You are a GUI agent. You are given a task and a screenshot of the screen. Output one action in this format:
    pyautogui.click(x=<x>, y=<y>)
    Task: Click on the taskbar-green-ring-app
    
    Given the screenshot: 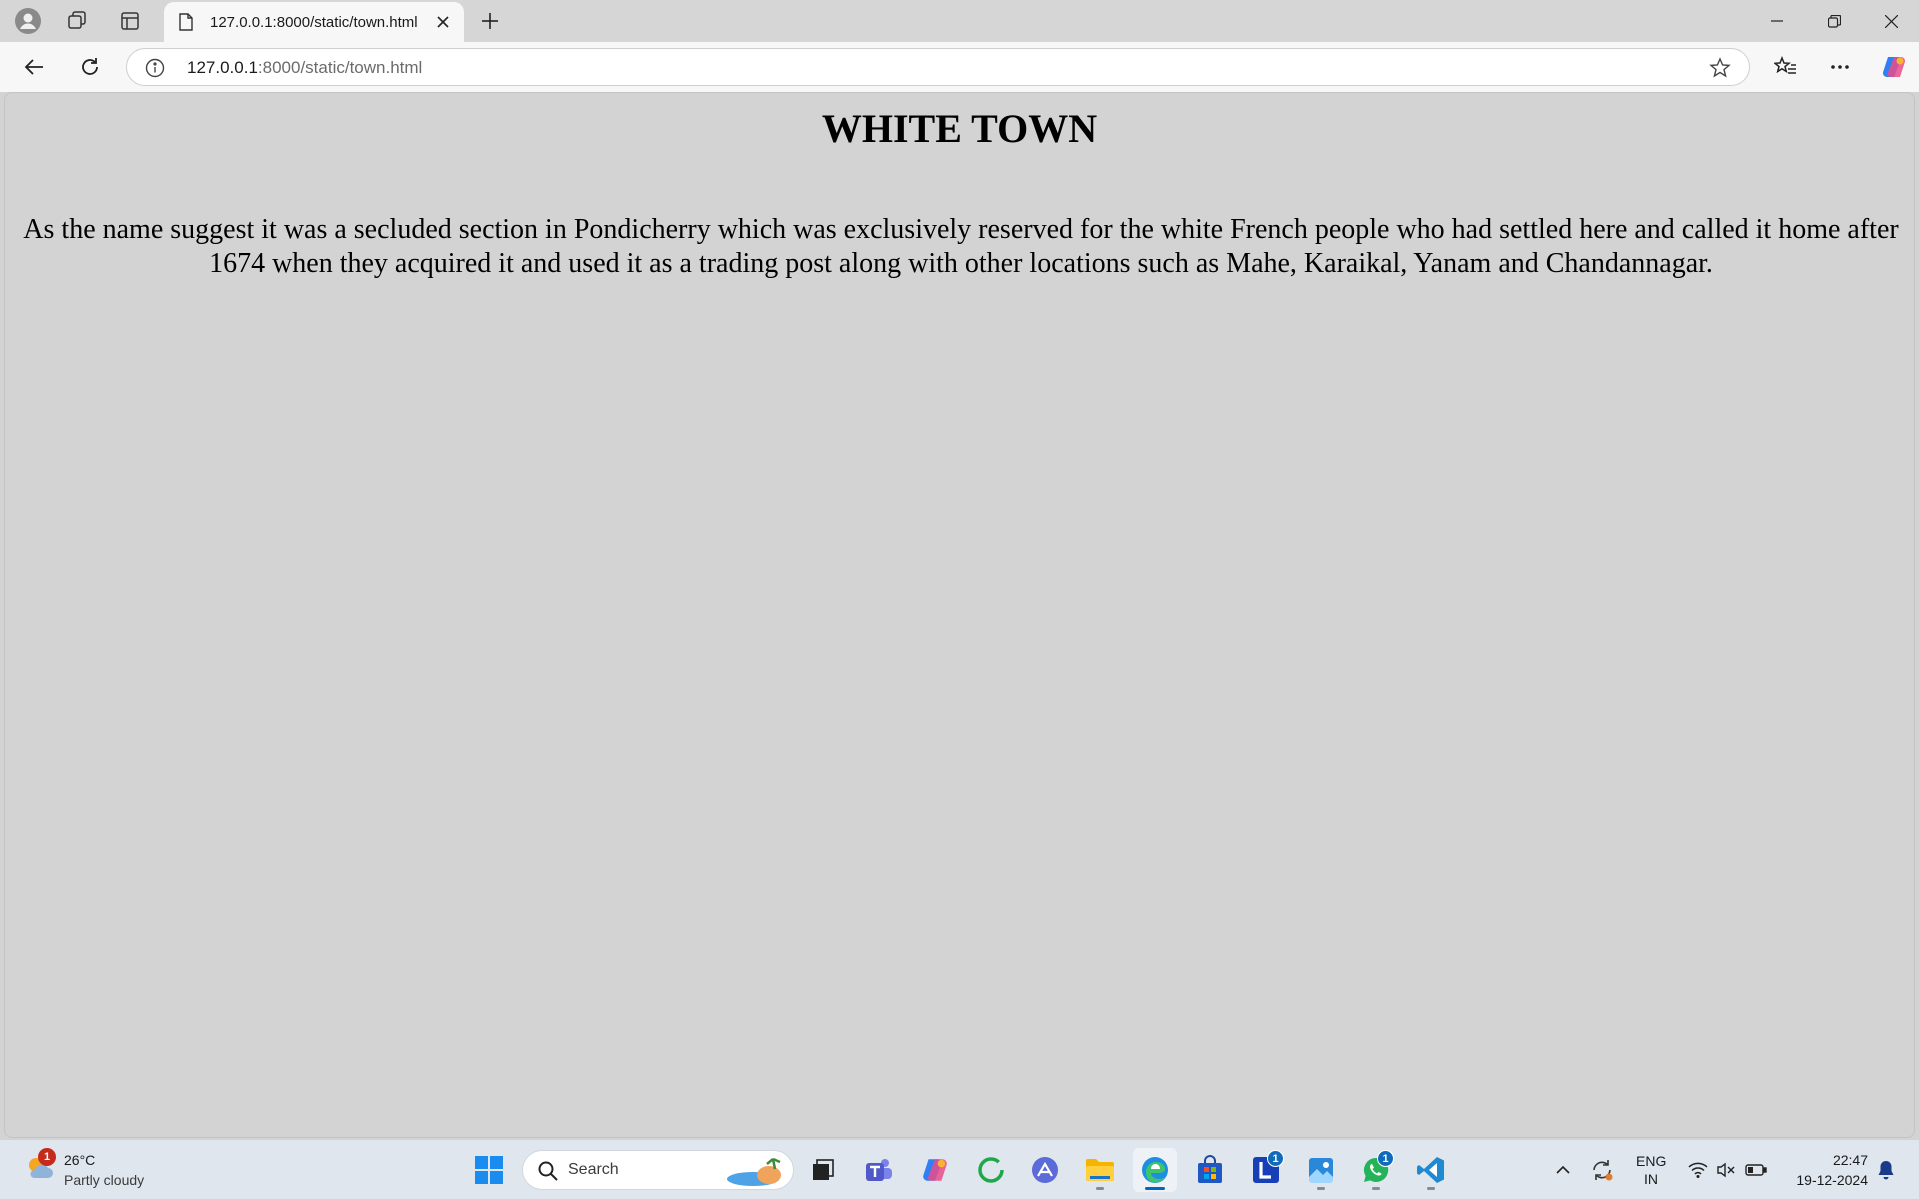 What is the action you would take?
    pyautogui.click(x=991, y=1170)
    